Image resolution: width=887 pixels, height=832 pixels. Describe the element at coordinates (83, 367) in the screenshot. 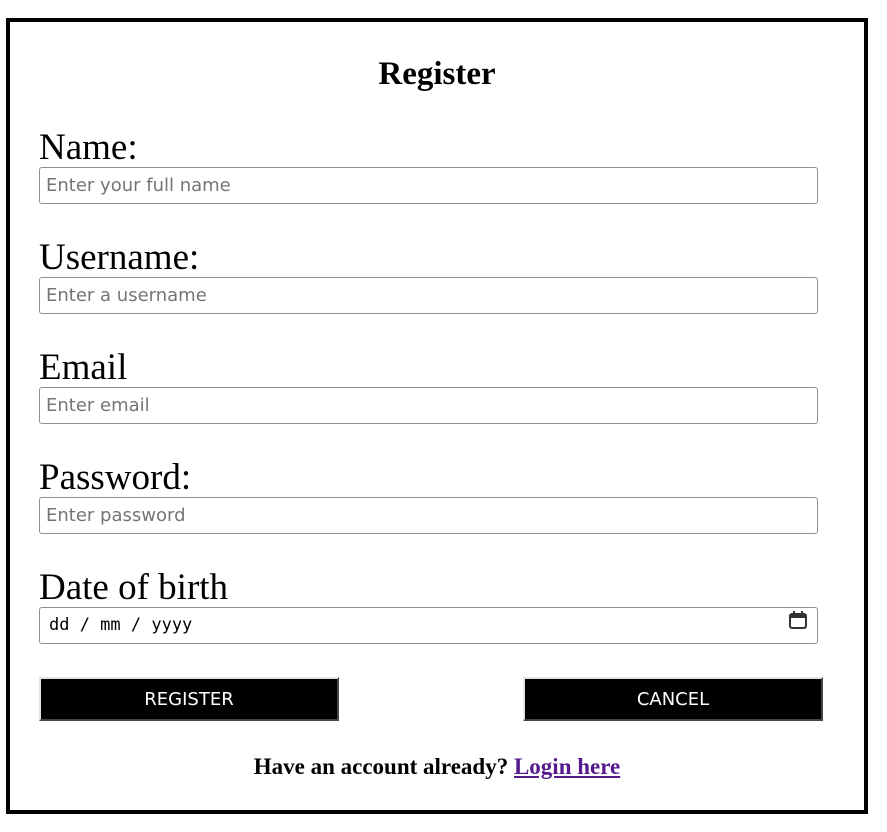

I see `email-label: Email` at that location.